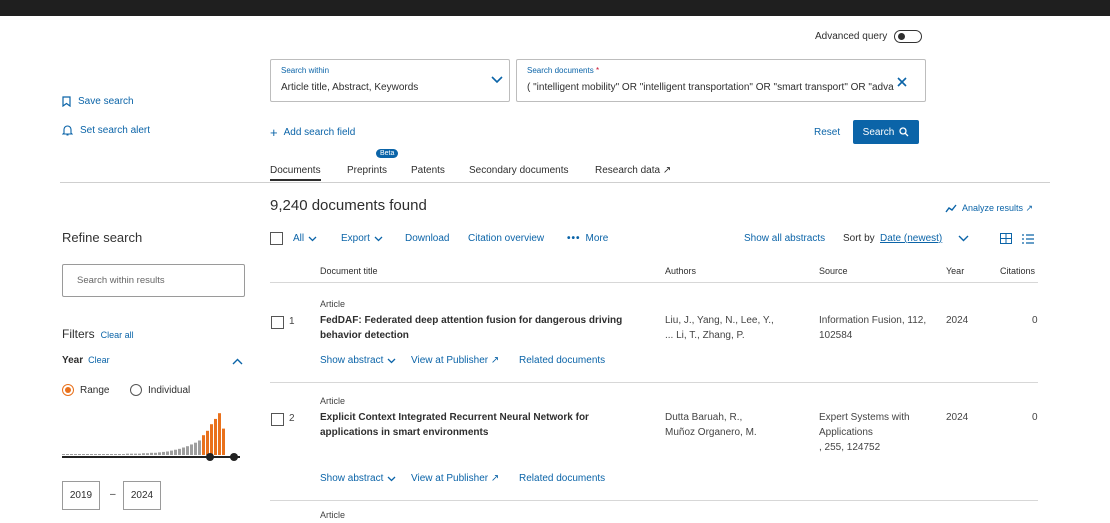 This screenshot has height=523, width=1110. What do you see at coordinates (234, 457) in the screenshot?
I see `range-handle-end` at bounding box center [234, 457].